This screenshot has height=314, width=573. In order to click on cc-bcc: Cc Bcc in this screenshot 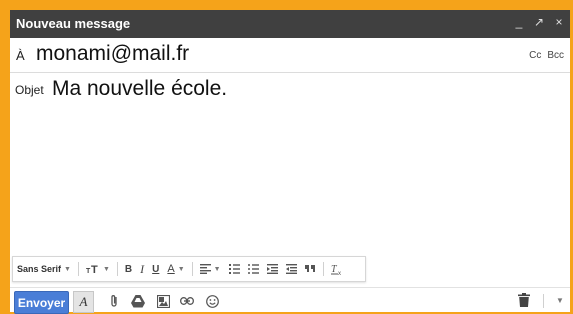, I will do `click(546, 55)`.